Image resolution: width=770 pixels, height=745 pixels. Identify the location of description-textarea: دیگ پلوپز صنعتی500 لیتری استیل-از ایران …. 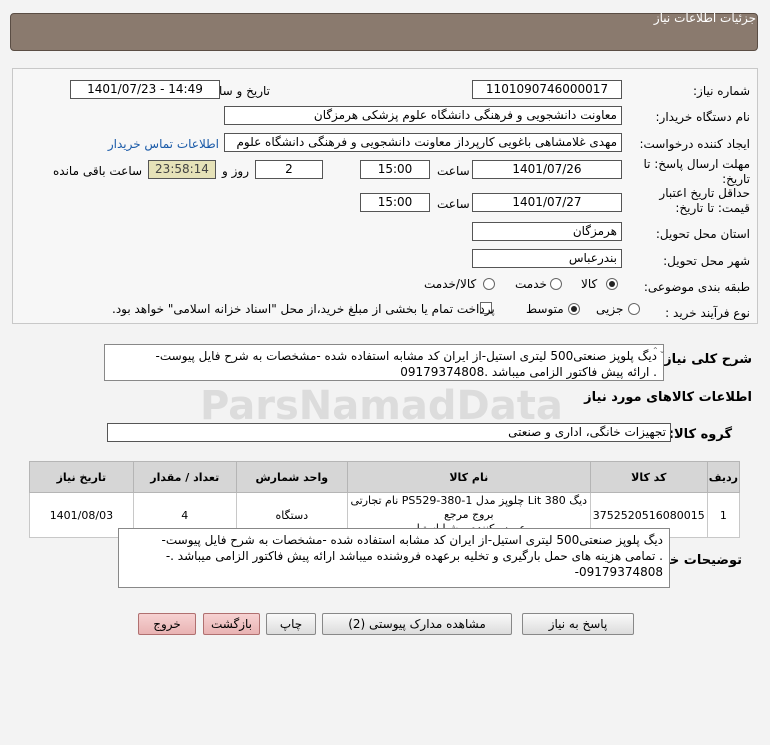
(384, 362).